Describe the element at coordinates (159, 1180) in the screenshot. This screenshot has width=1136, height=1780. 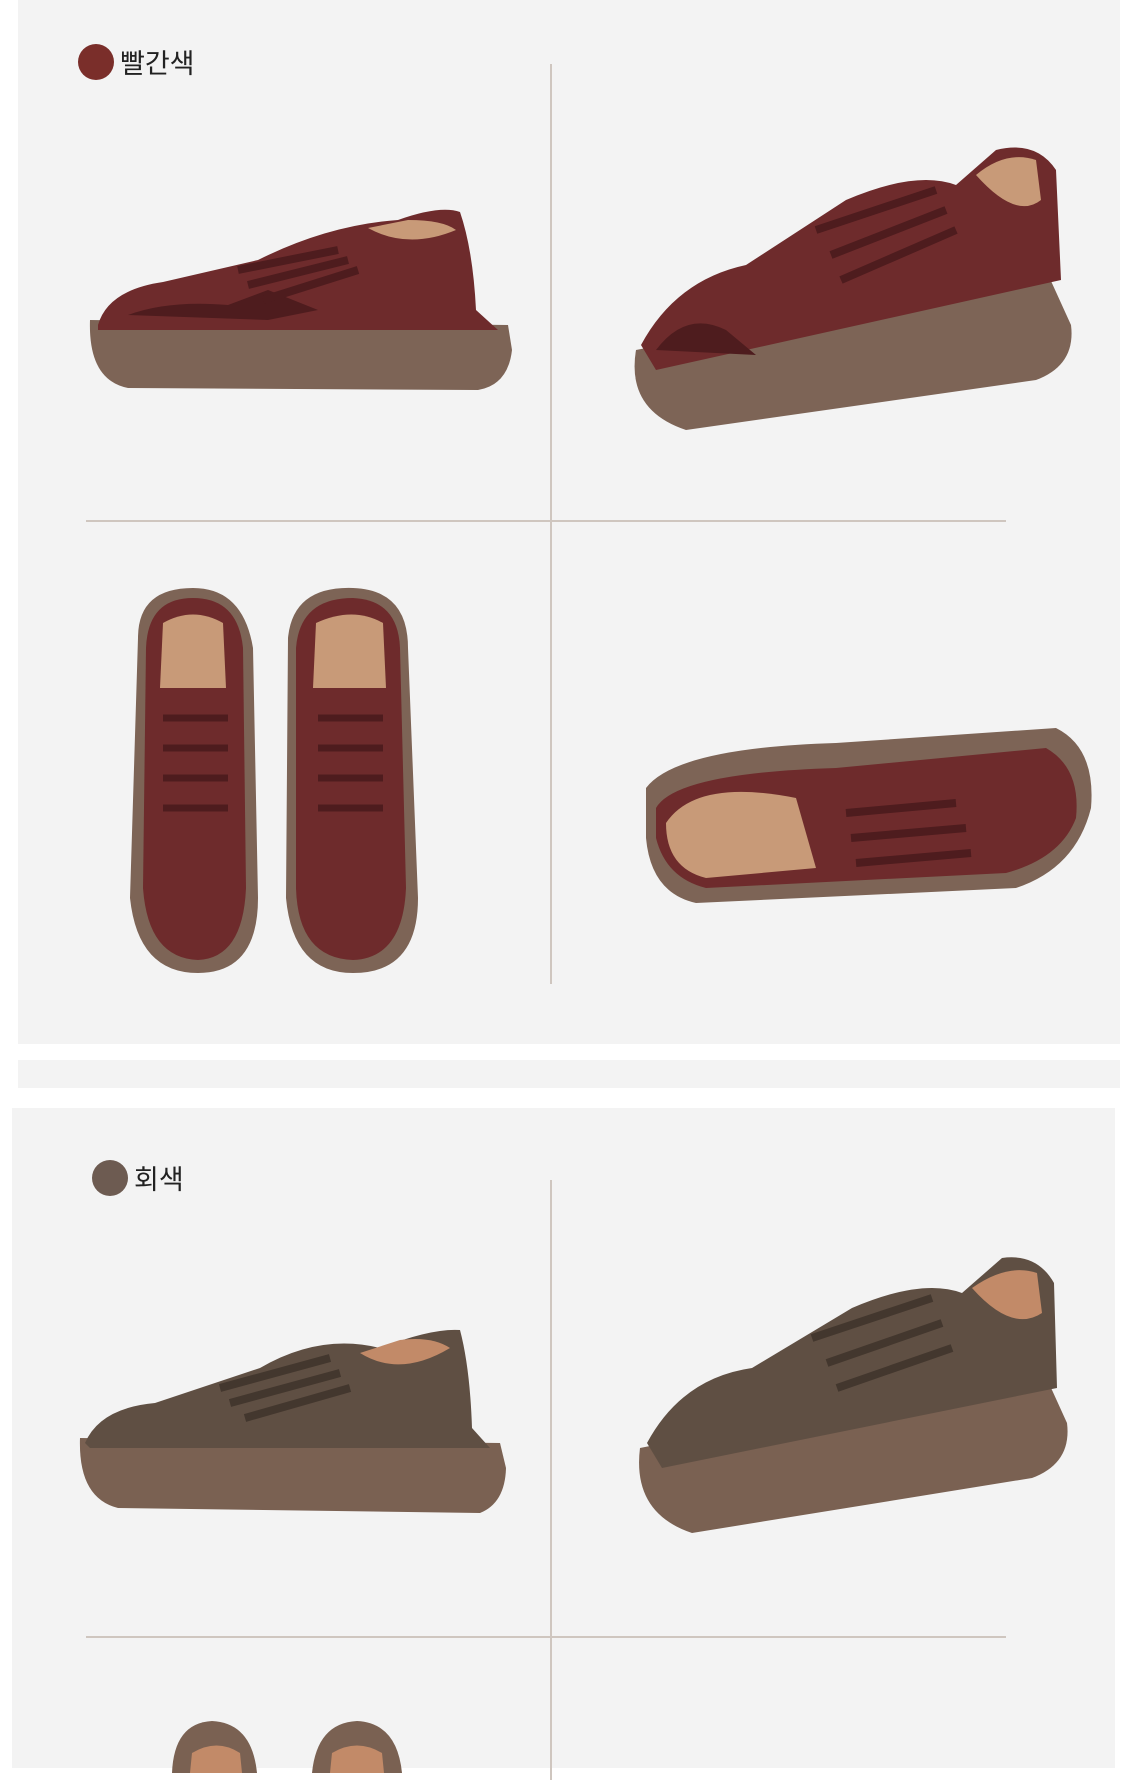
I see `color-name: 회색` at that location.